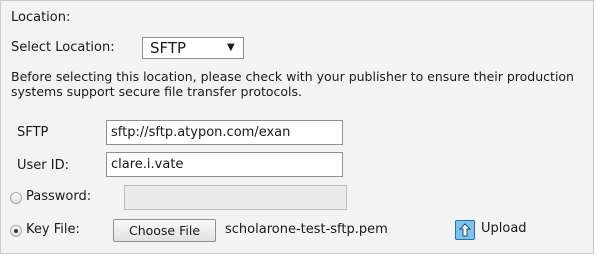 Image resolution: width=596 pixels, height=256 pixels. What do you see at coordinates (164, 230) in the screenshot?
I see `choose-file-button: Choose File` at bounding box center [164, 230].